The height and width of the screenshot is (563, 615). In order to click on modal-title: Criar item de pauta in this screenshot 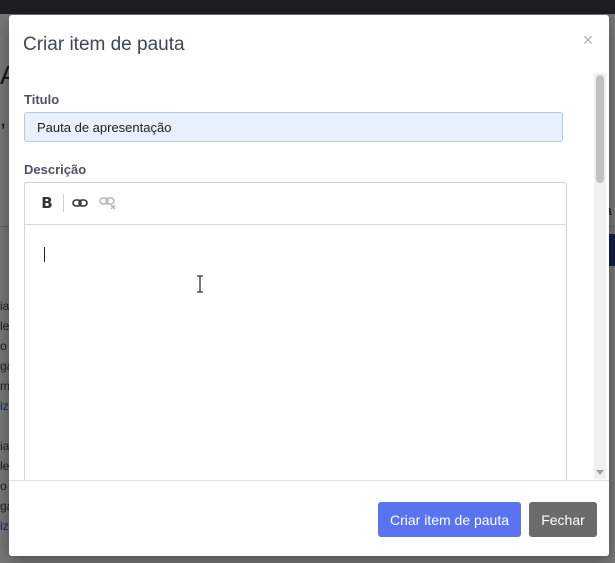, I will do `click(104, 44)`.